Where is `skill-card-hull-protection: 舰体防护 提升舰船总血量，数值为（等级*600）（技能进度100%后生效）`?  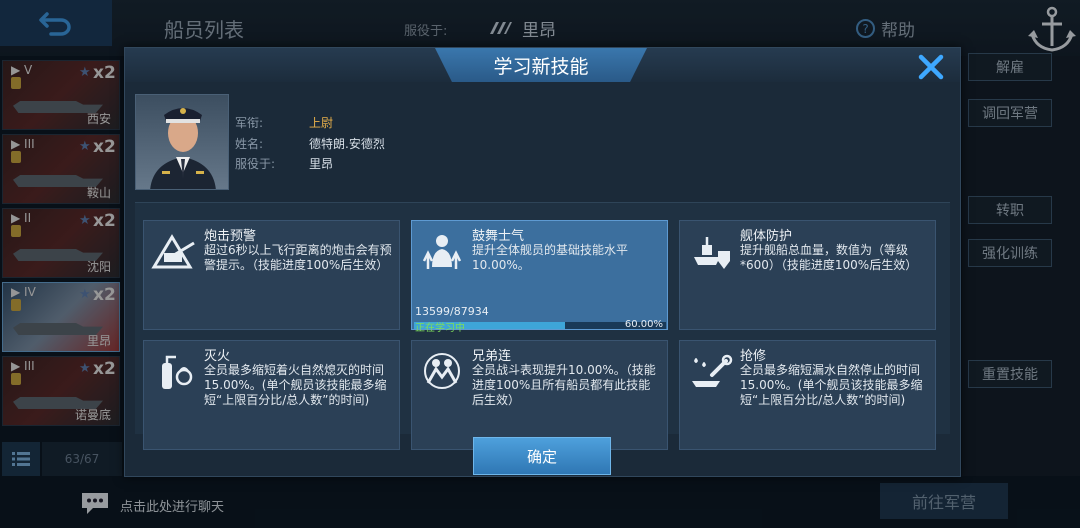
skill-card-hull-protection: 舰体防护 提升舰船总血量，数值为（等级*600）（技能进度100%后生效） is located at coordinates (807, 275).